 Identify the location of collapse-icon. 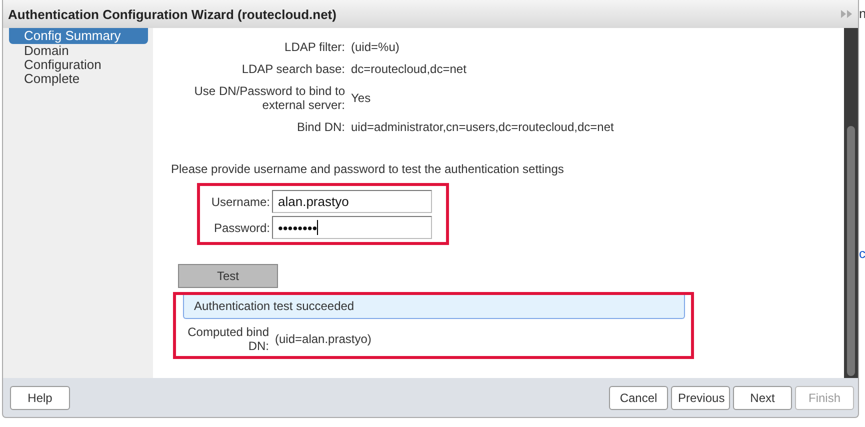
(846, 14).